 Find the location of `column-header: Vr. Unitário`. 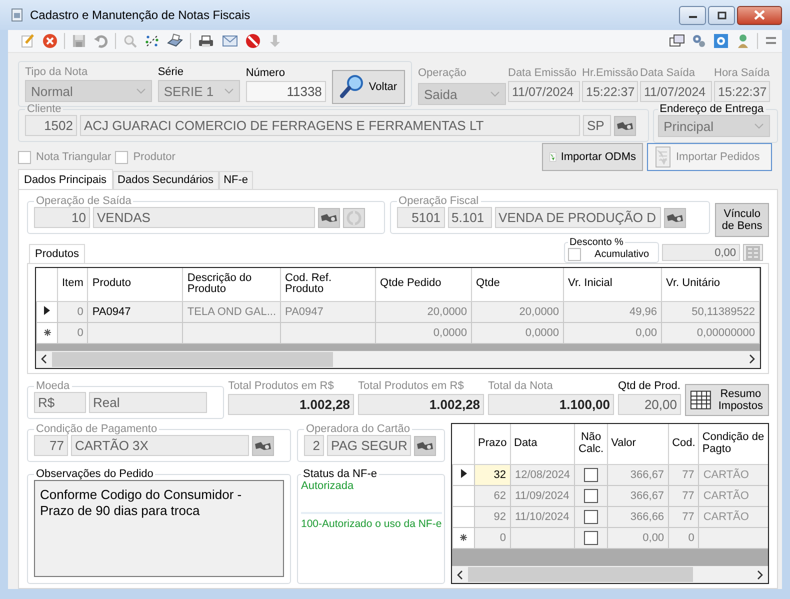

column-header: Vr. Unitário is located at coordinates (711, 284).